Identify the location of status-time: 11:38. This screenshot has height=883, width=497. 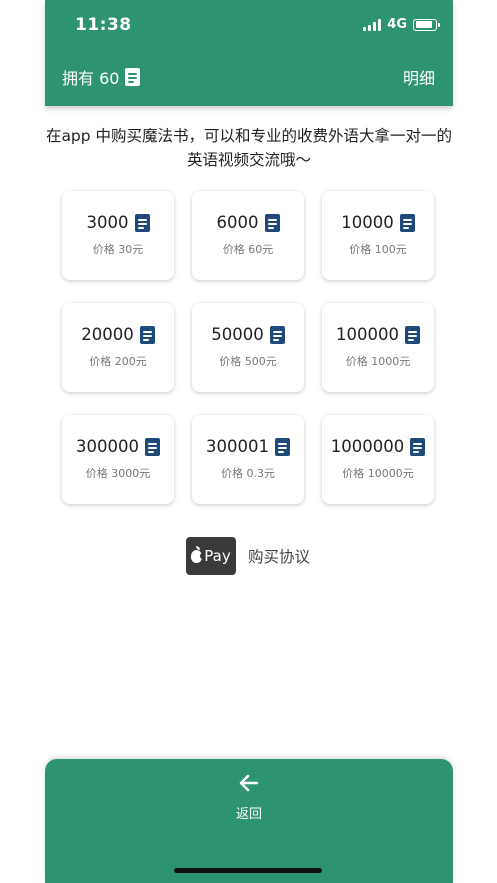
(103, 25).